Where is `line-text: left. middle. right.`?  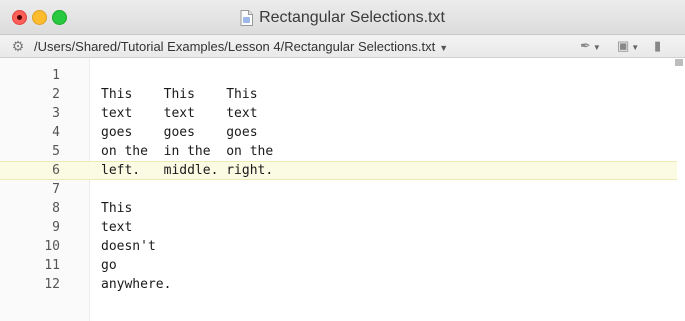 line-text: left. middle. right. is located at coordinates (187, 170).